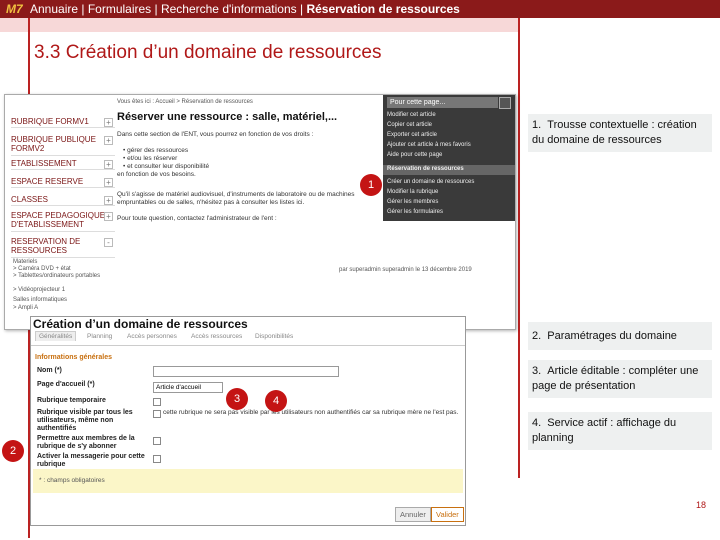  Describe the element at coordinates (412, 135) in the screenshot. I see `menu-item: Exporter cet article` at that location.